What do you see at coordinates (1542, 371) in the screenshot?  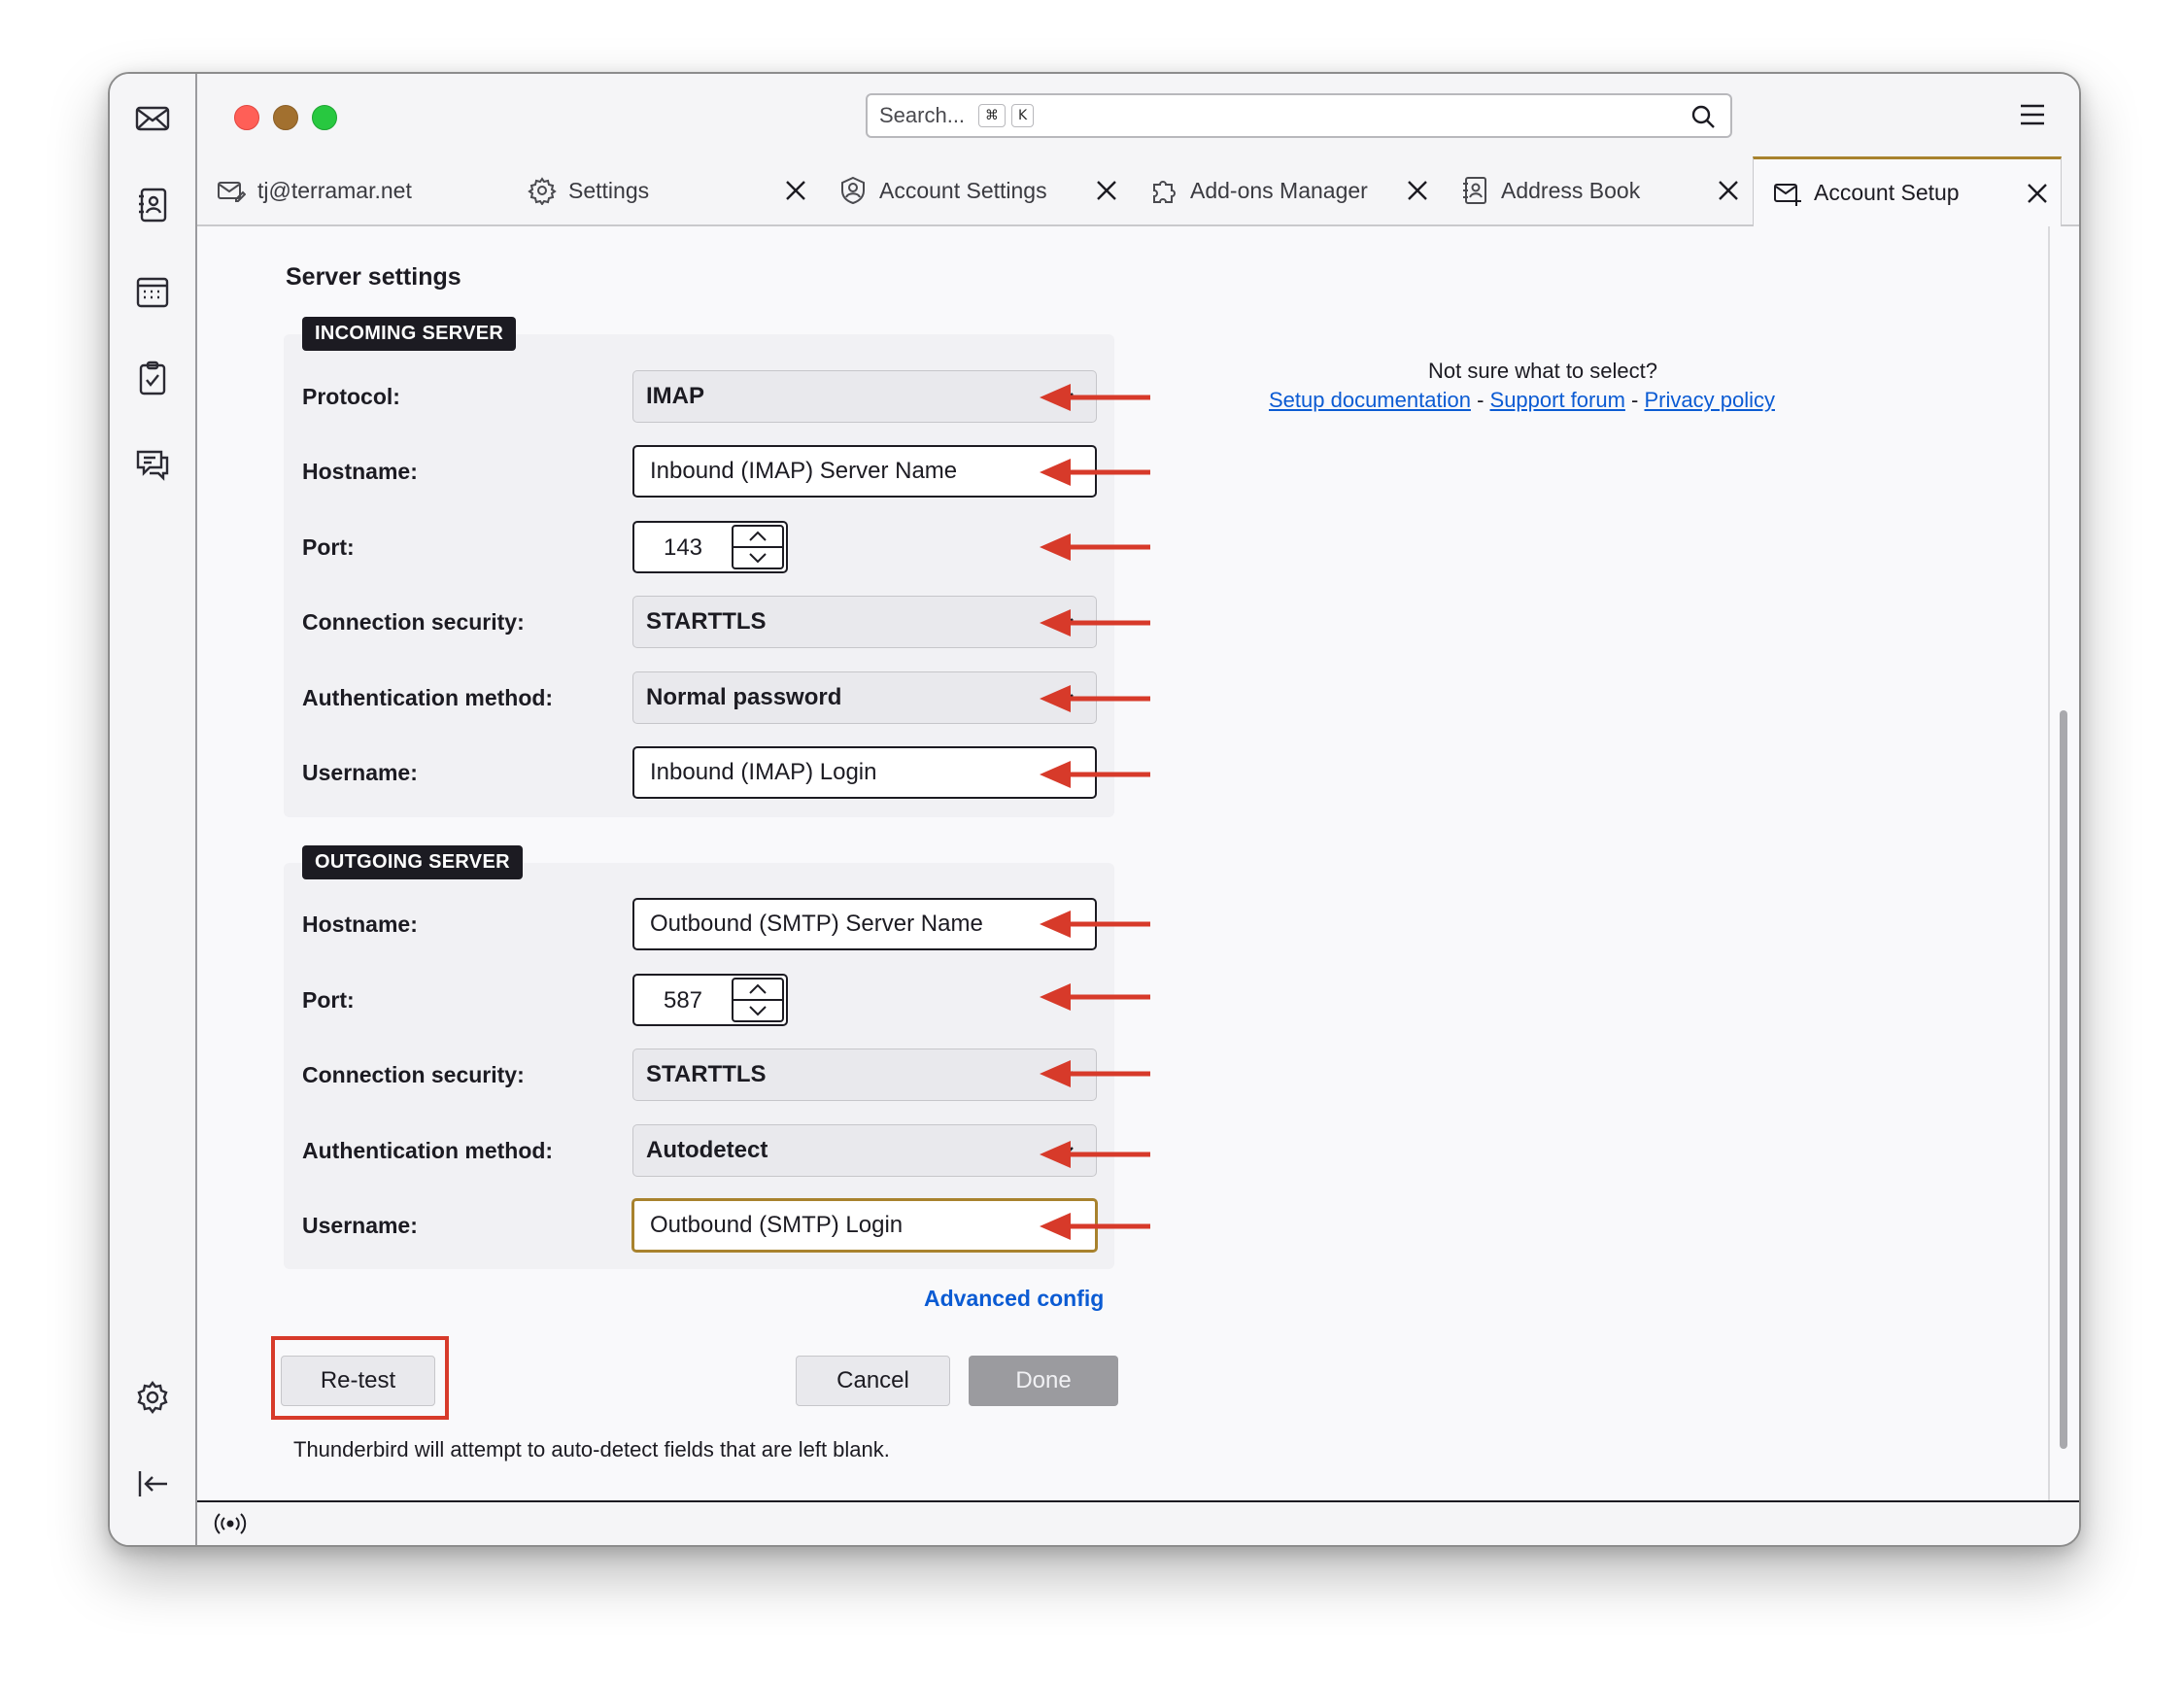 I see `help-title: Not sure what to select?` at bounding box center [1542, 371].